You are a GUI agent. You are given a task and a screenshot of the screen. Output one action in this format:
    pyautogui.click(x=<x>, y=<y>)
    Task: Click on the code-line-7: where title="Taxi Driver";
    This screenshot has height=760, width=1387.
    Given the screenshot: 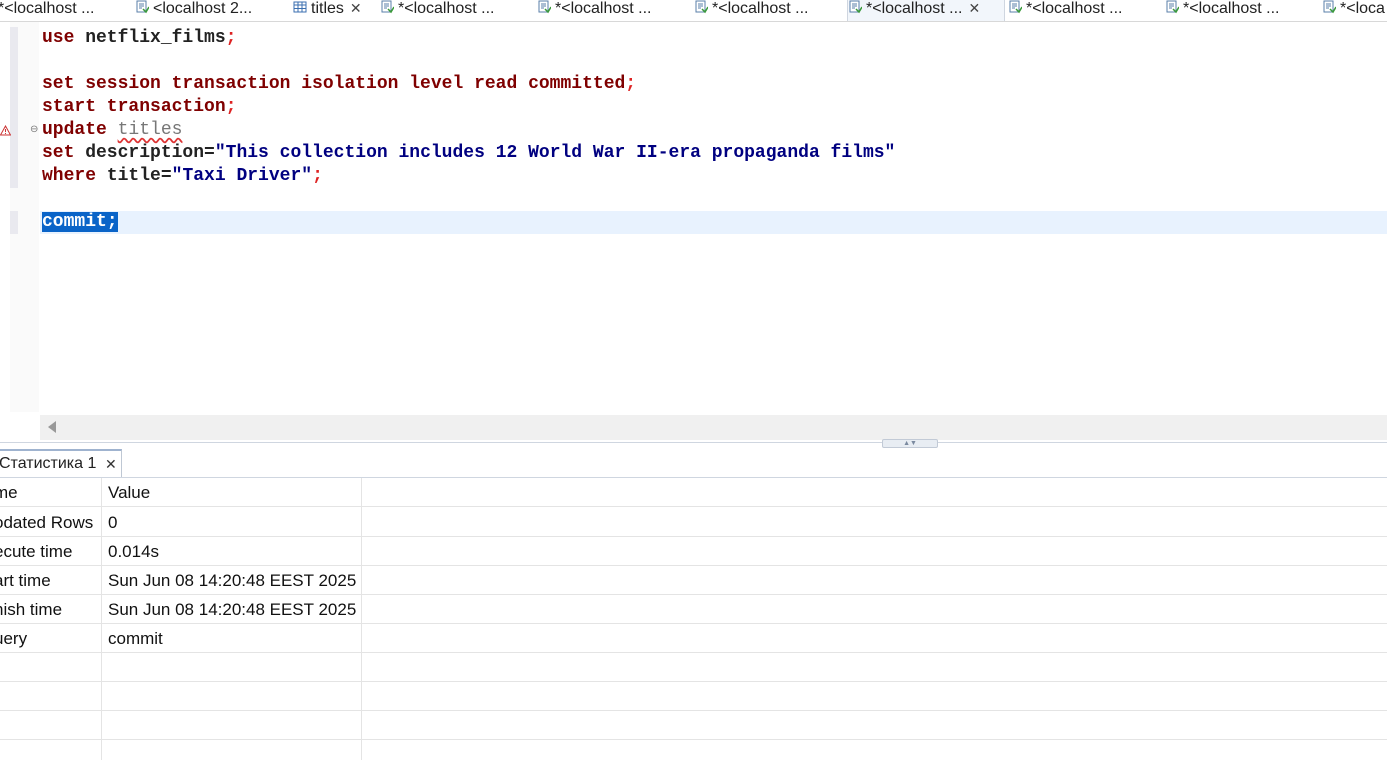 What is the action you would take?
    pyautogui.click(x=182, y=176)
    